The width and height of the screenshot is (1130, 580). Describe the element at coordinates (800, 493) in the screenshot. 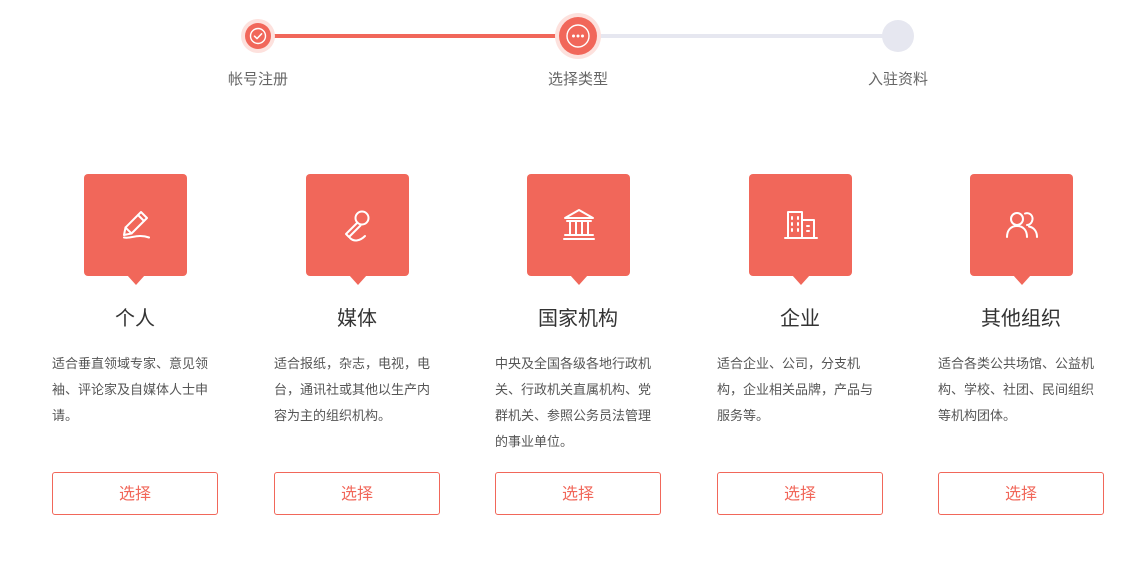

I see `select-enterprise-button: 选择` at that location.